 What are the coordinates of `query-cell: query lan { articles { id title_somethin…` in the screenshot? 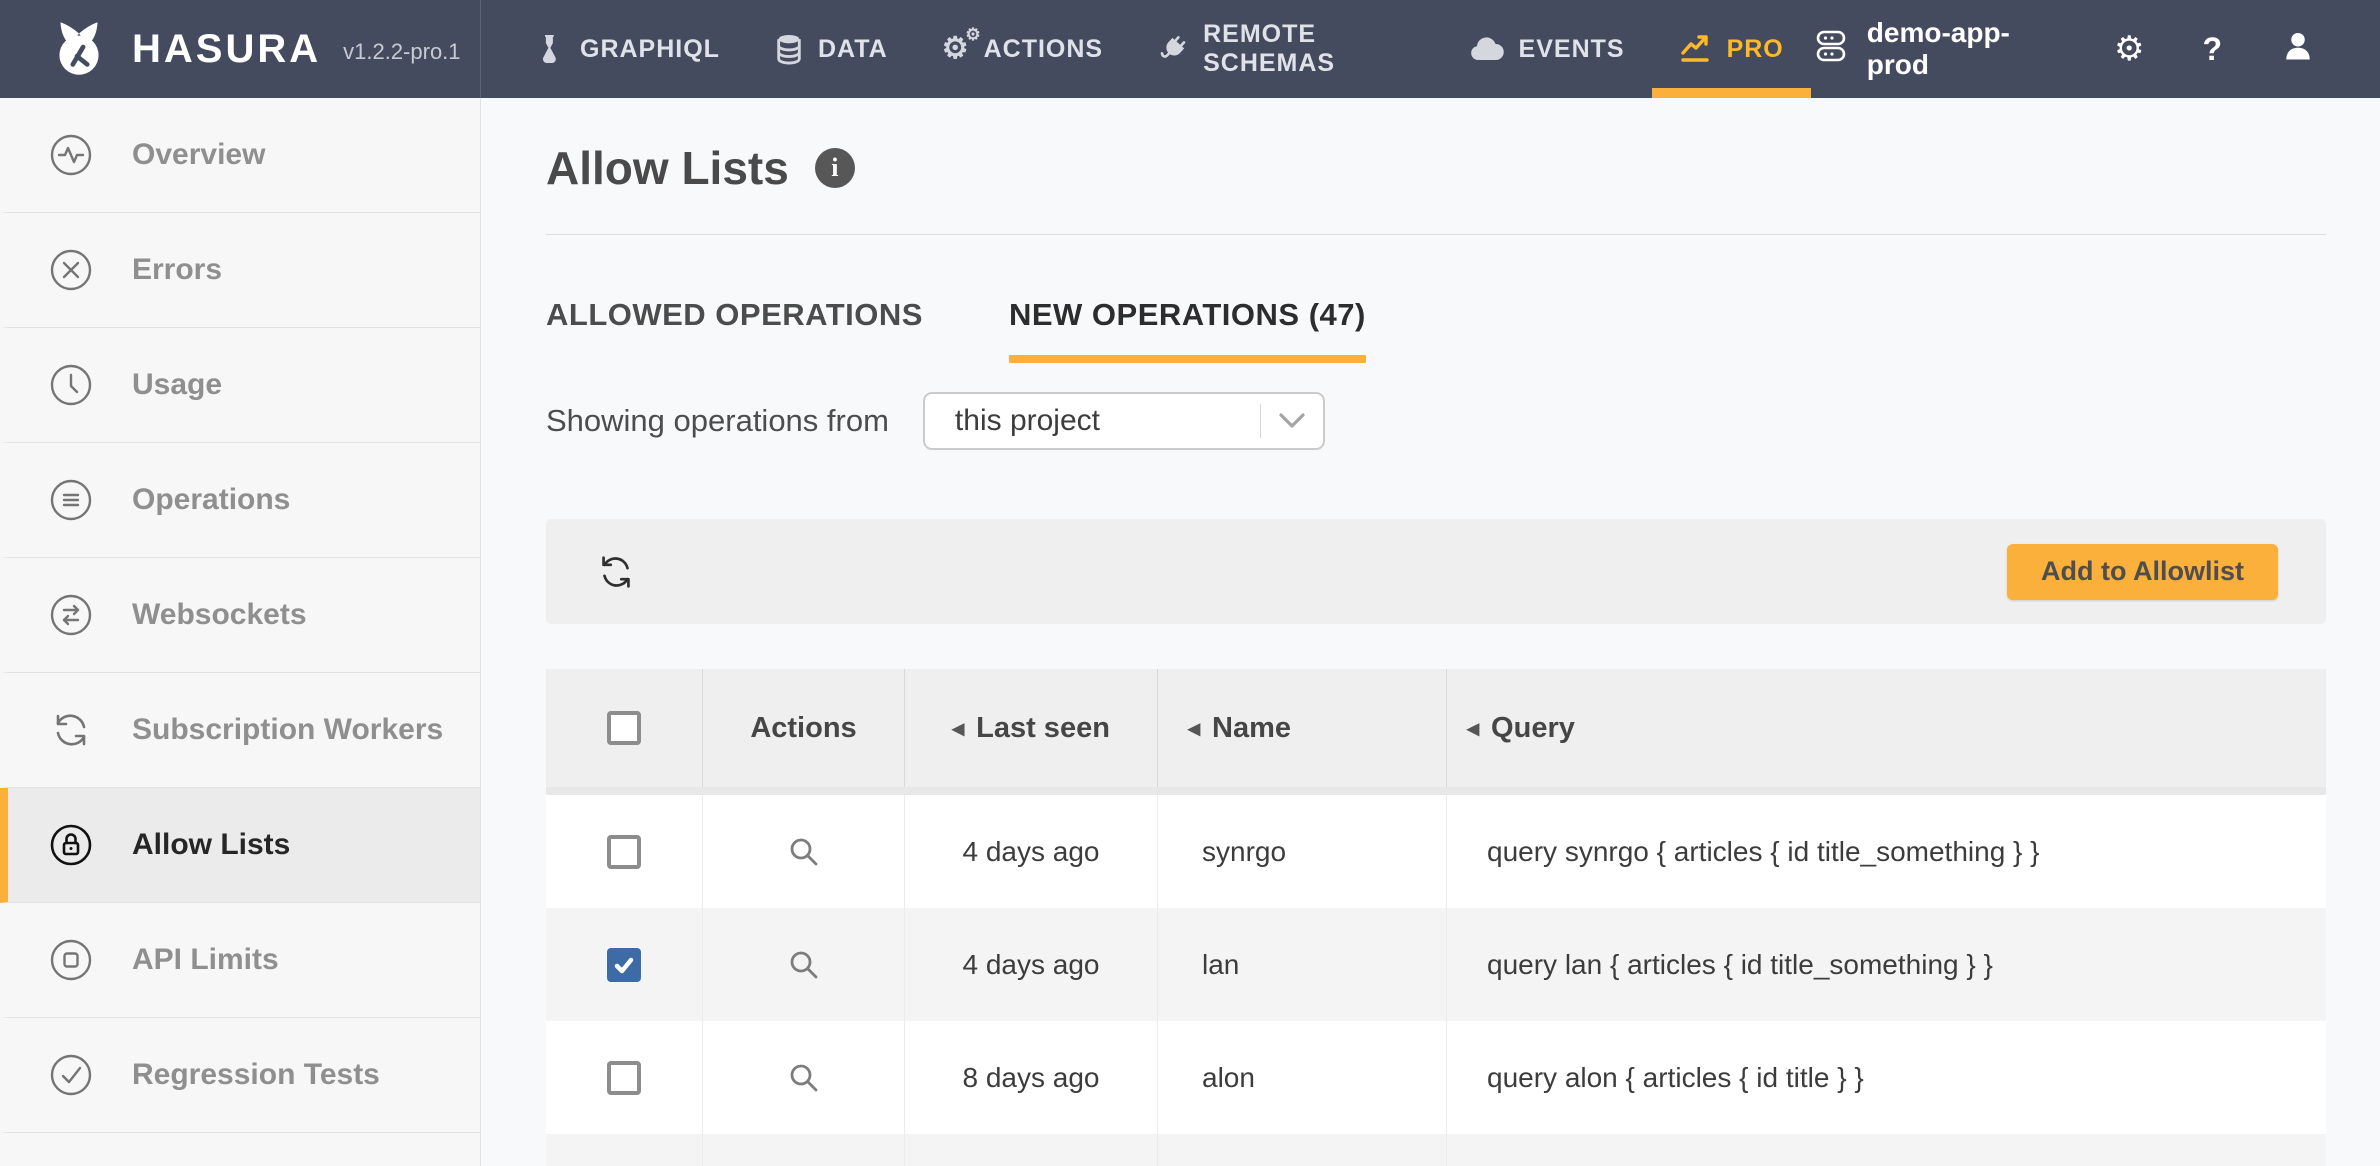 It's located at (1740, 964).